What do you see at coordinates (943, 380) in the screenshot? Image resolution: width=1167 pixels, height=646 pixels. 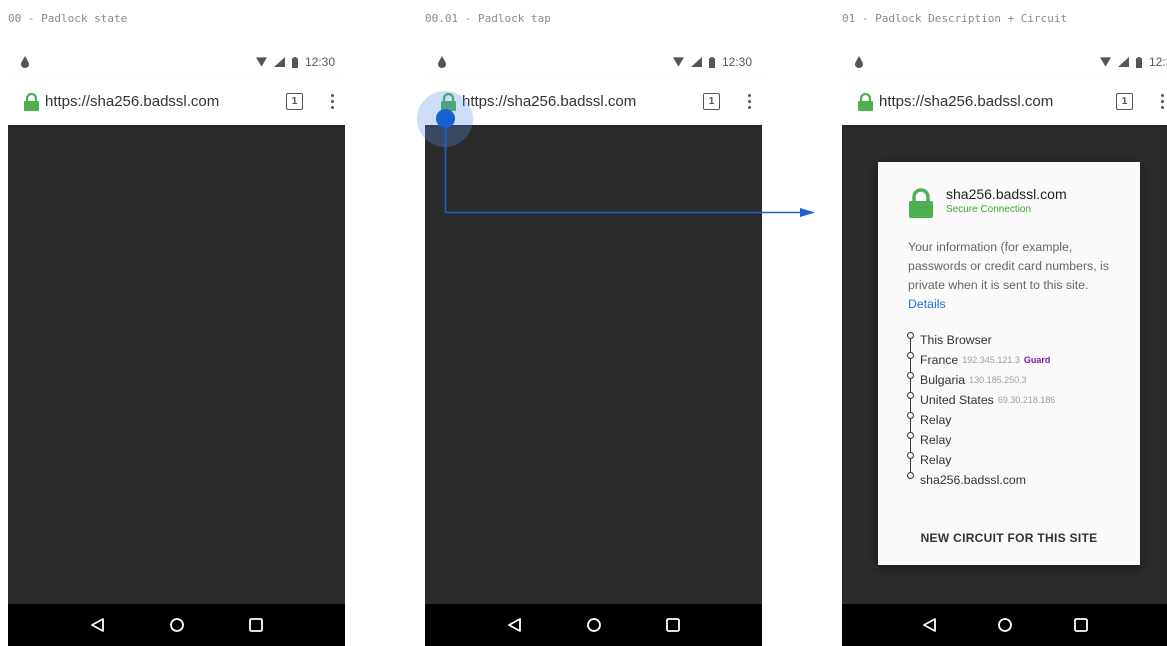 I see `circuit-node-name: Bulgaria` at bounding box center [943, 380].